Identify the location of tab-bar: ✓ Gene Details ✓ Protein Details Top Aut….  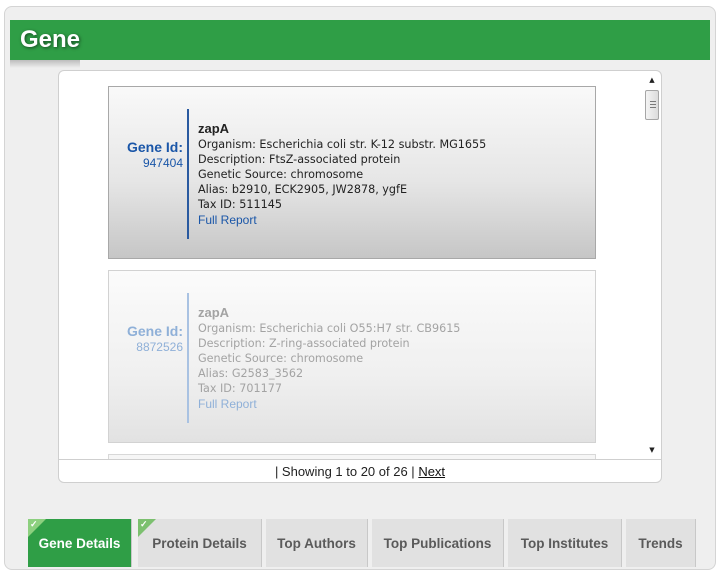
(360, 543).